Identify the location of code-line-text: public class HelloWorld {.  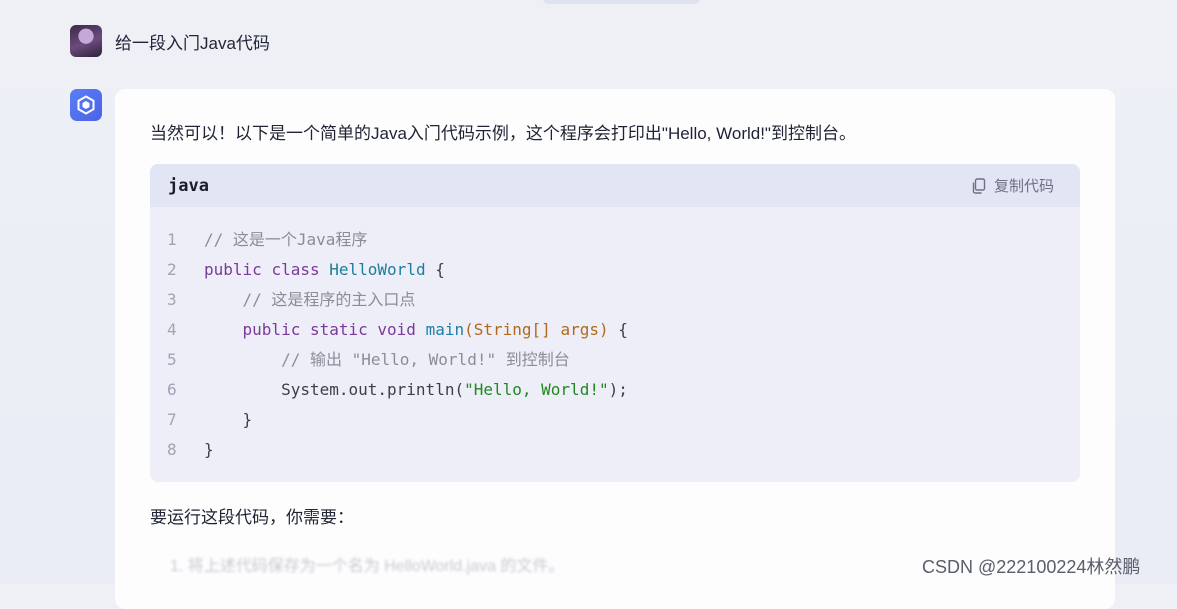
(324, 269).